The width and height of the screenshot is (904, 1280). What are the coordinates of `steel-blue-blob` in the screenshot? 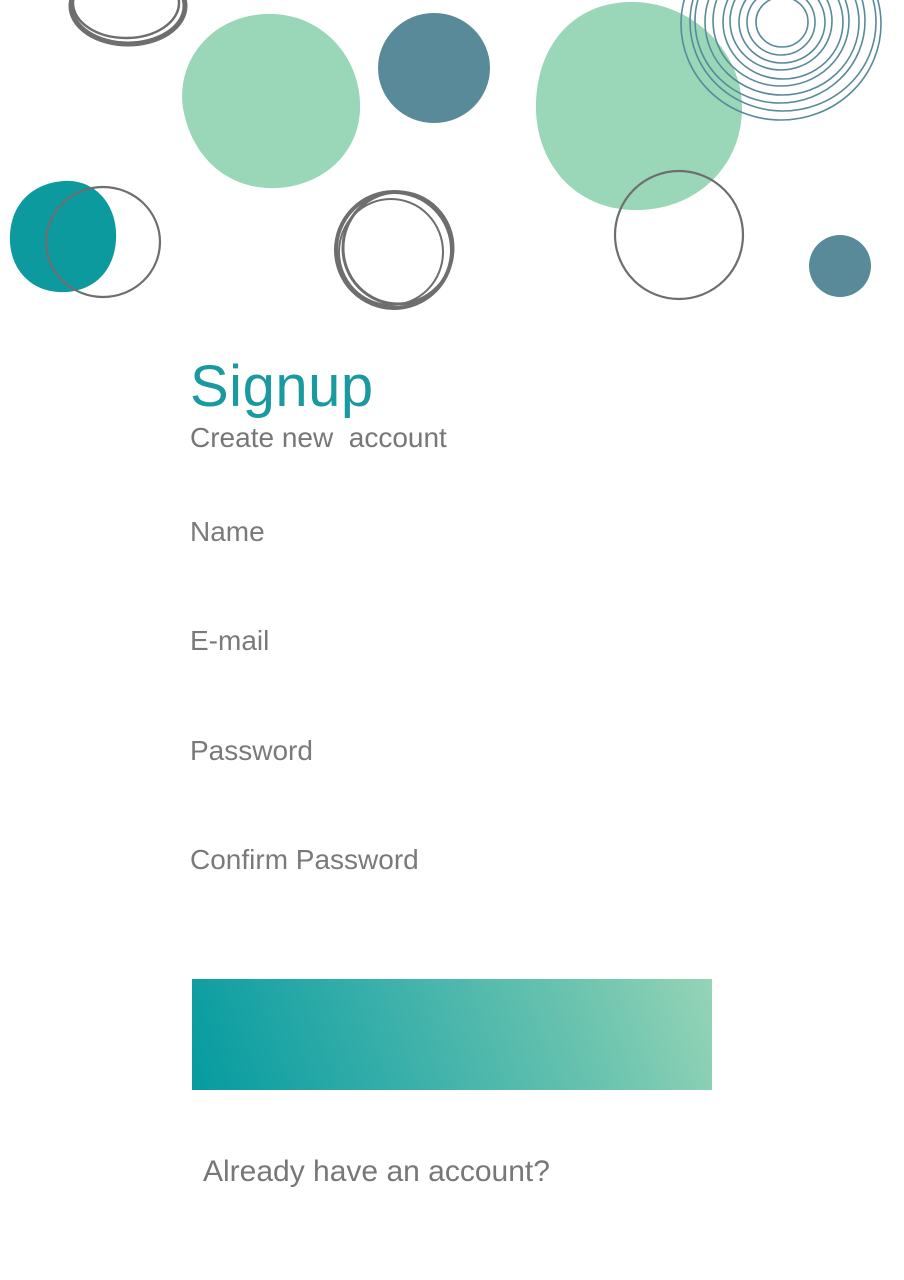 It's located at (434, 68).